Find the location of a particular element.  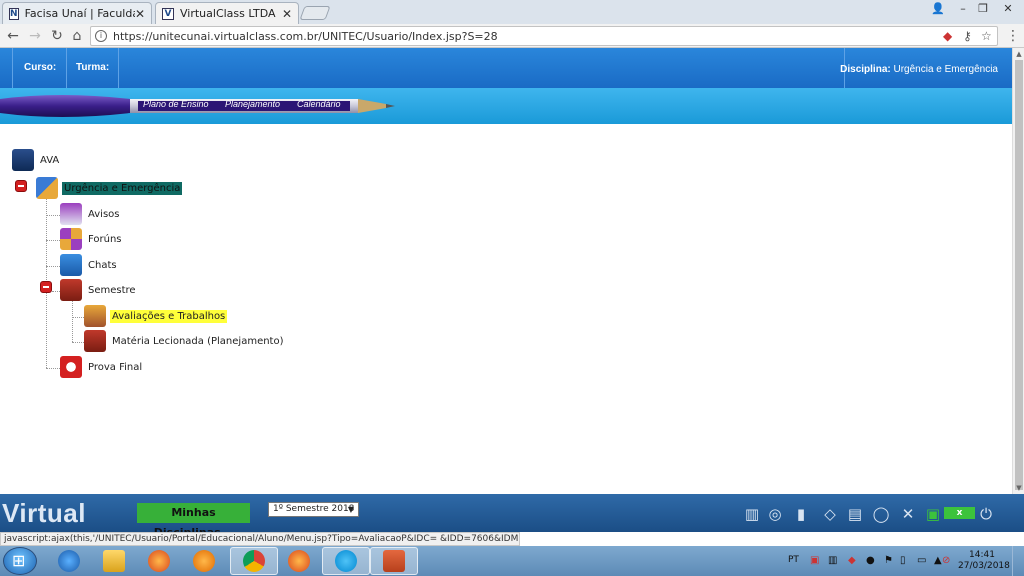

pen-menu-banner: Plano de Ensino Planejamento Calendário is located at coordinates (506, 106).